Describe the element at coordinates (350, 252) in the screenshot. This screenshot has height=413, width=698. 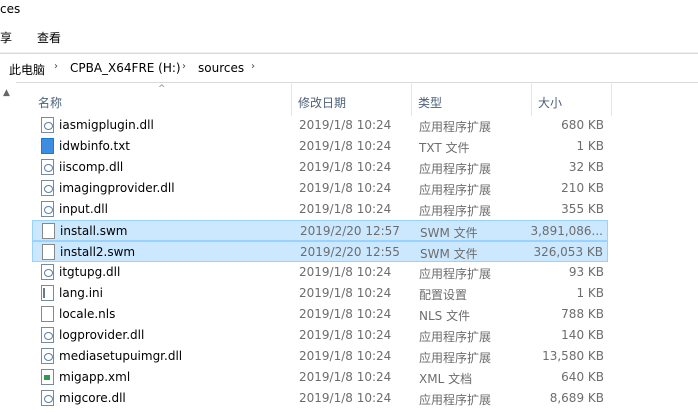
I see `file-date: 2019/2/20 12:55` at that location.